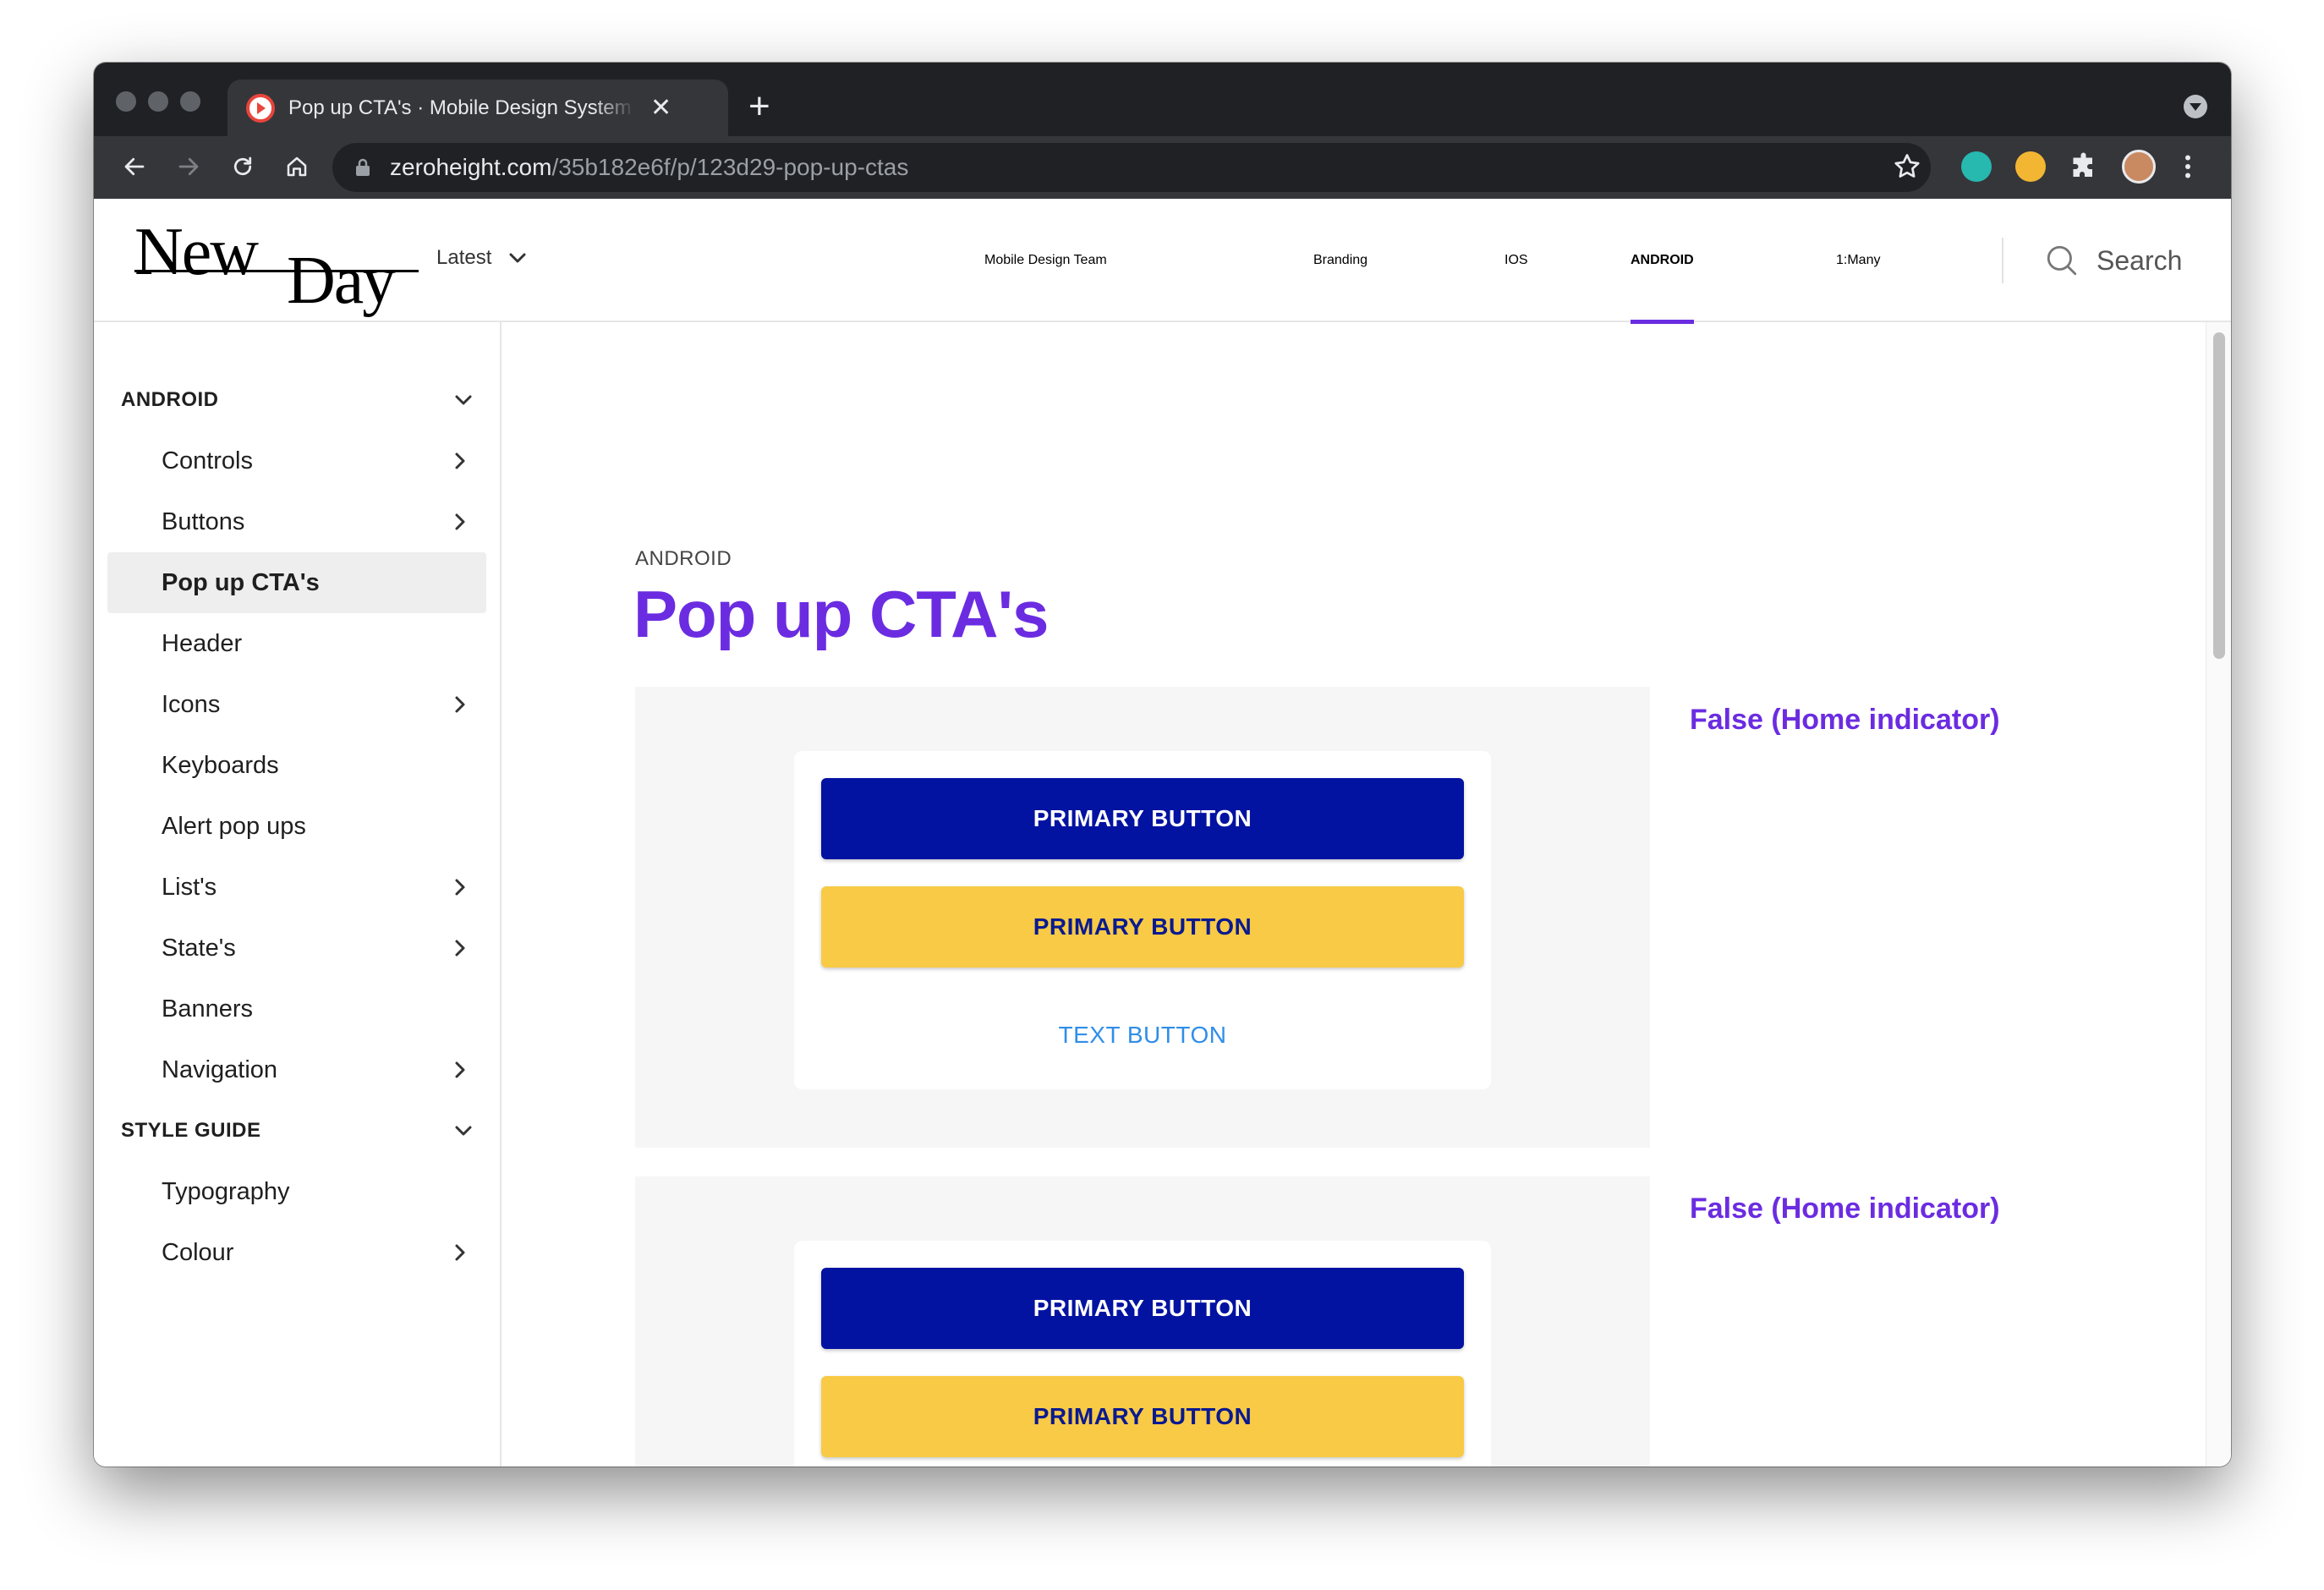 The width and height of the screenshot is (2324, 1590). Describe the element at coordinates (1976, 166) in the screenshot. I see `extension-m-icon` at that location.